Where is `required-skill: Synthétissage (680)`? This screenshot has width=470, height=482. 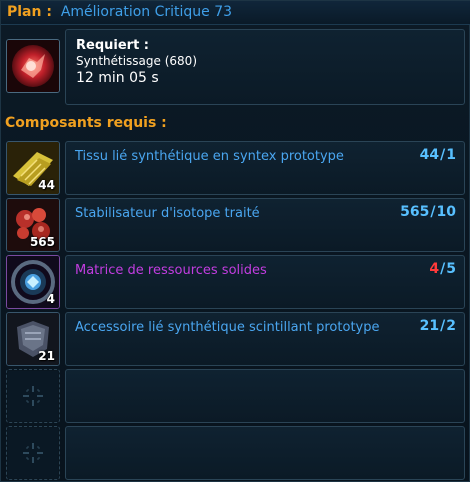
required-skill: Synthétissage (680) is located at coordinates (136, 61).